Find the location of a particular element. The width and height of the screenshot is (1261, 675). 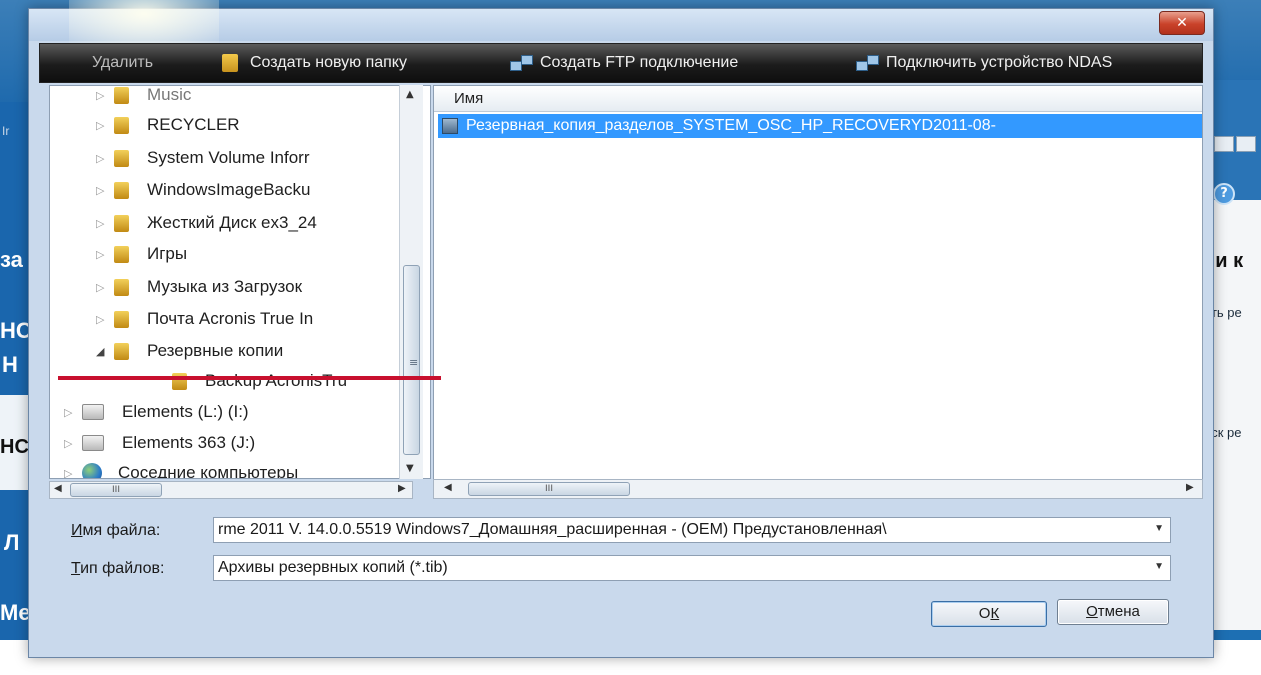

grip-icon: ≡ is located at coordinates (414, 362).